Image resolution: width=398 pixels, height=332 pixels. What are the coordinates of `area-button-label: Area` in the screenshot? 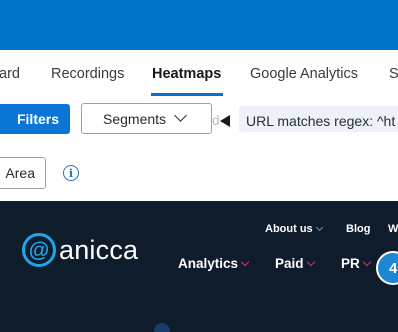 It's located at (20, 173).